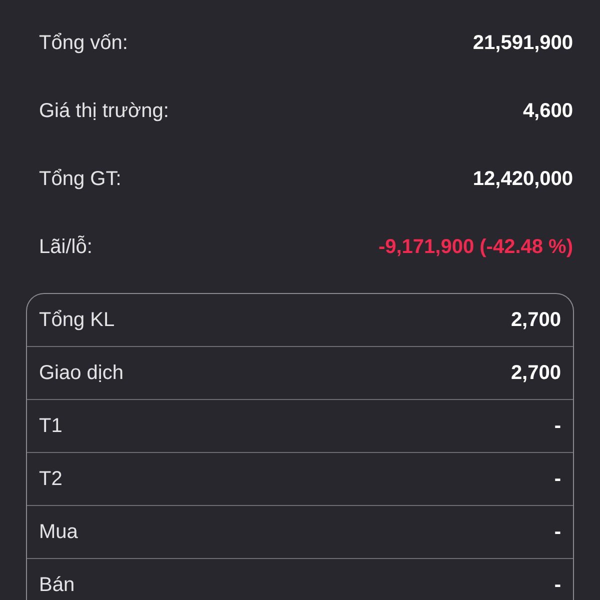 This screenshot has height=600, width=600. What do you see at coordinates (81, 373) in the screenshot?
I see `row-label: Giao dịch` at bounding box center [81, 373].